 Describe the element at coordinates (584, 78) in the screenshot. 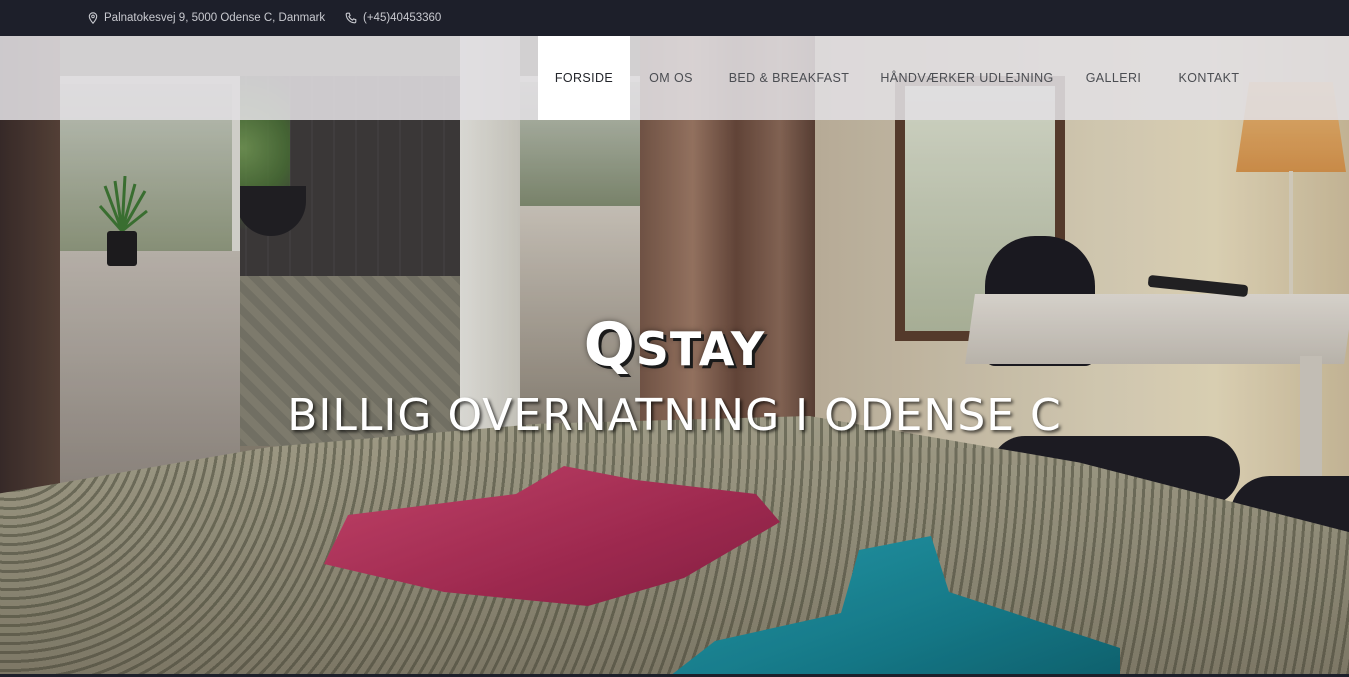

I see `nav-item-forside: FORSIDE` at that location.